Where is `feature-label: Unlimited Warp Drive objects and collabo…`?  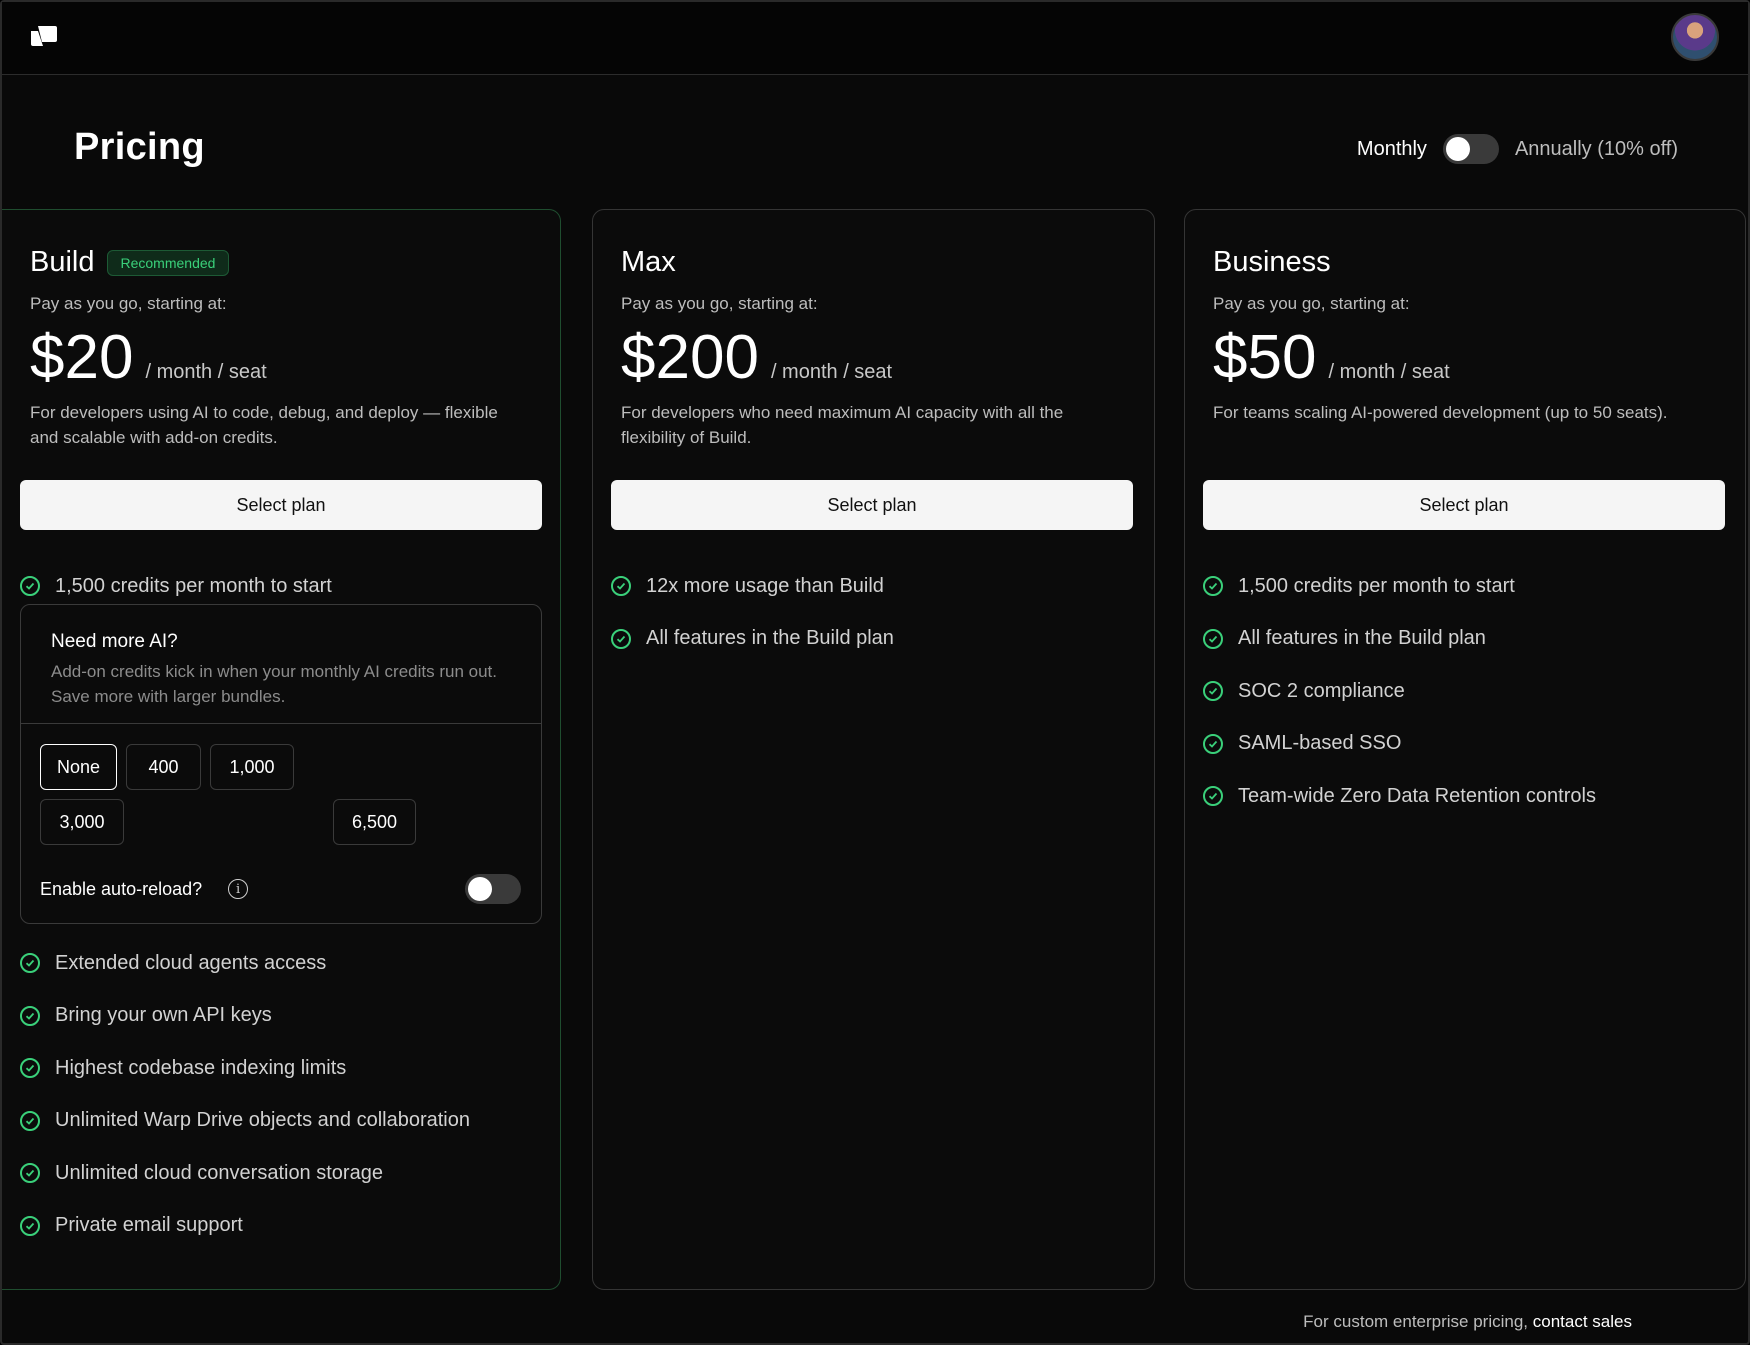
feature-label: Unlimited Warp Drive objects and collabo… is located at coordinates (262, 1120).